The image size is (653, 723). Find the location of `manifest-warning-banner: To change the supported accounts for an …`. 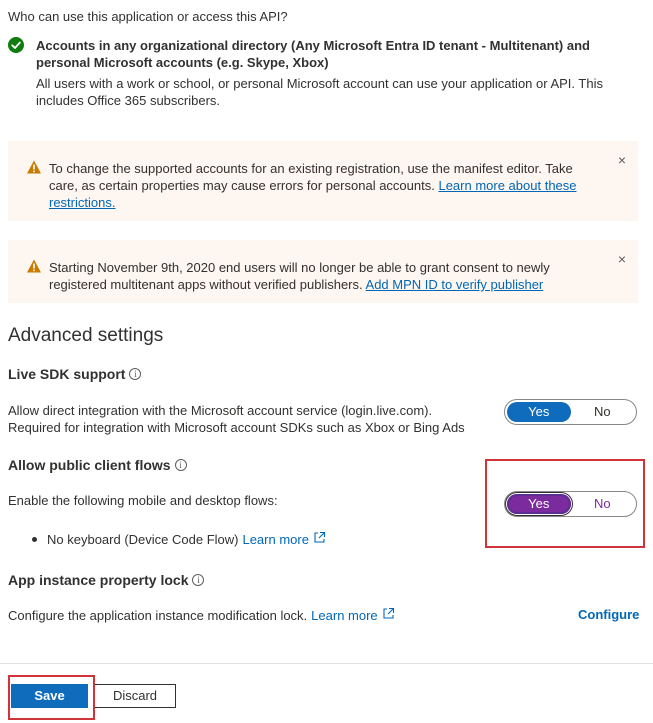

manifest-warning-banner: To change the supported accounts for an … is located at coordinates (323, 181).